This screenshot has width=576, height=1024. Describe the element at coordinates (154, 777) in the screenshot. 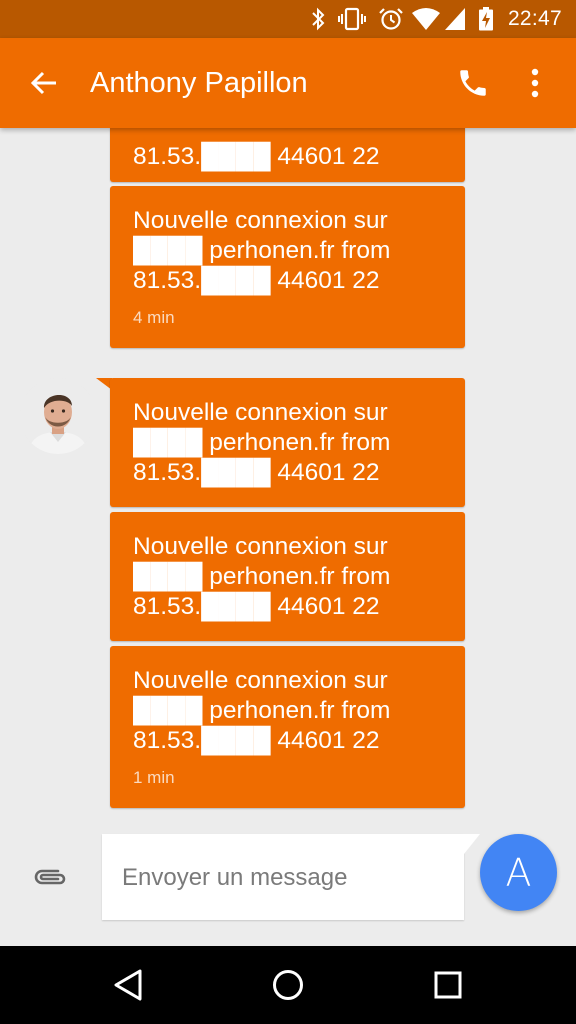

I see `message-timestamp: 1 min` at that location.